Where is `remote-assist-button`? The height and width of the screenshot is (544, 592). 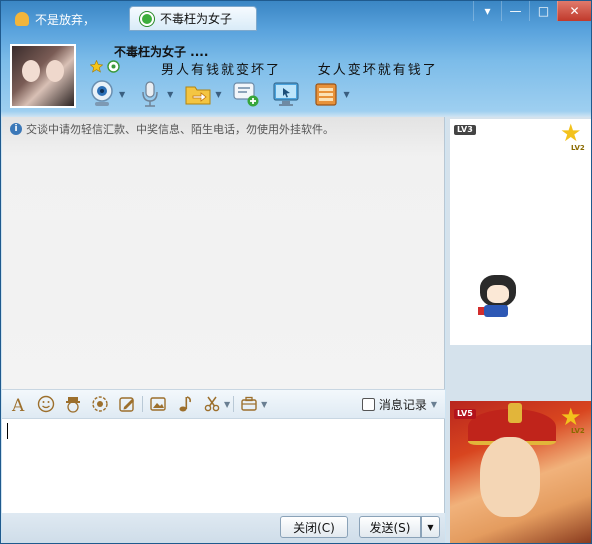 remote-assist-button is located at coordinates (286, 94).